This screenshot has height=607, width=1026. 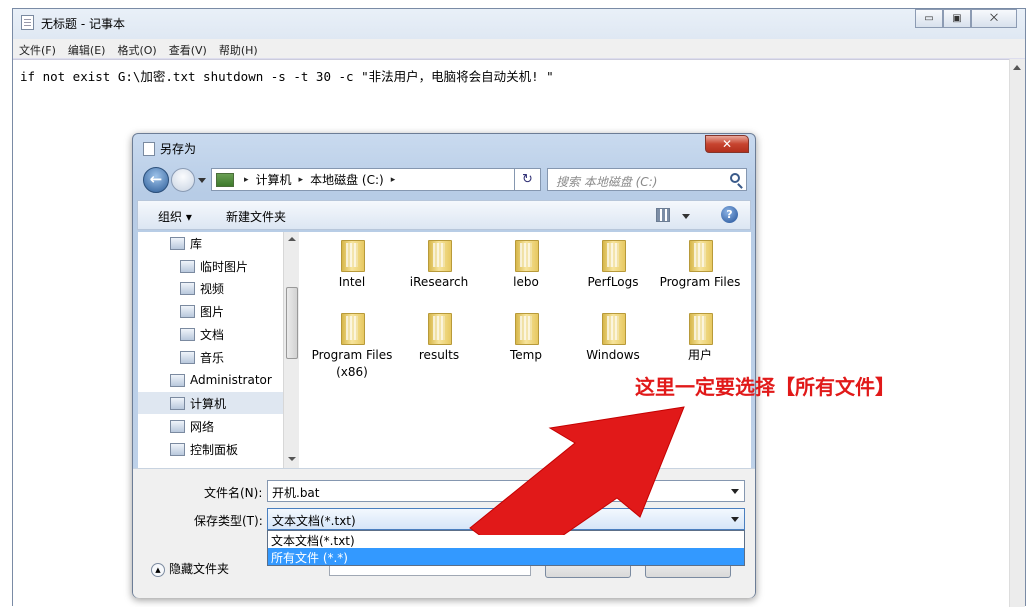 I want to click on menu-edit: 编辑(E), so click(x=87, y=48).